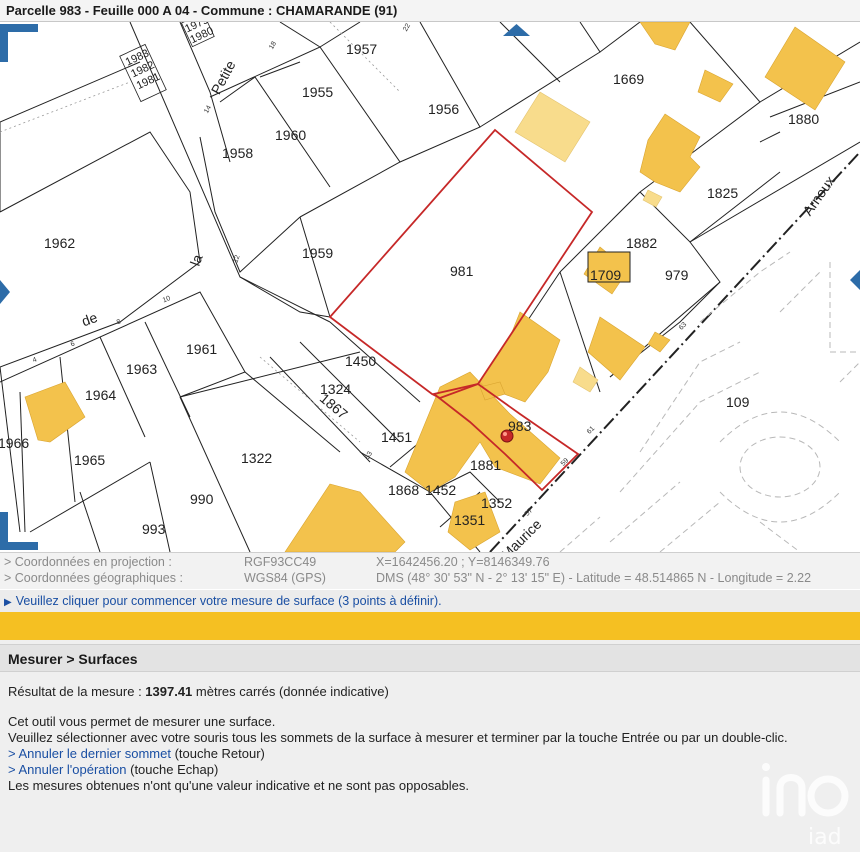 The height and width of the screenshot is (852, 860). What do you see at coordinates (360, 361) in the screenshot?
I see `parcel-label: 1450` at bounding box center [360, 361].